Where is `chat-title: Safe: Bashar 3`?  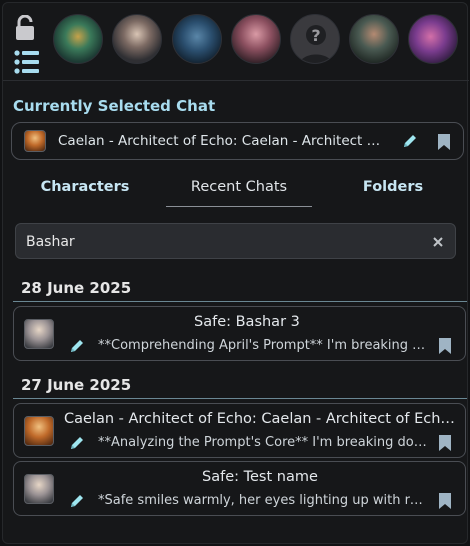
chat-title: Safe: Bashar 3 is located at coordinates (247, 322).